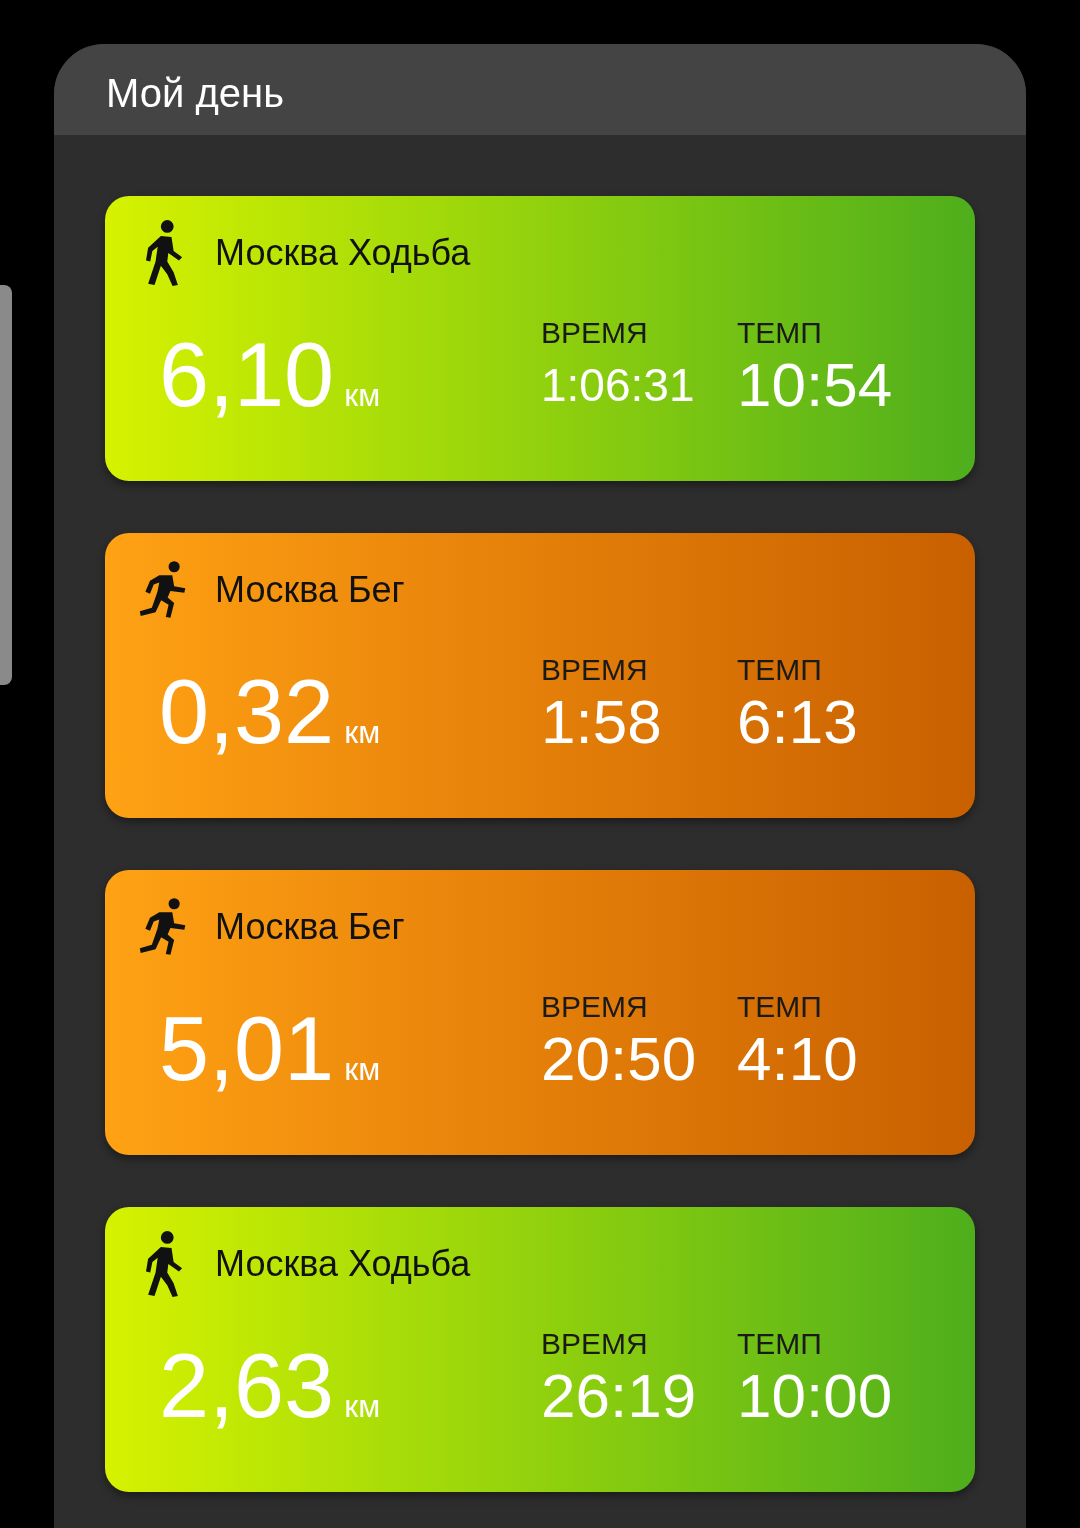 This screenshot has height=1528, width=1080. What do you see at coordinates (195, 93) in the screenshot?
I see `page-title: Мой день` at bounding box center [195, 93].